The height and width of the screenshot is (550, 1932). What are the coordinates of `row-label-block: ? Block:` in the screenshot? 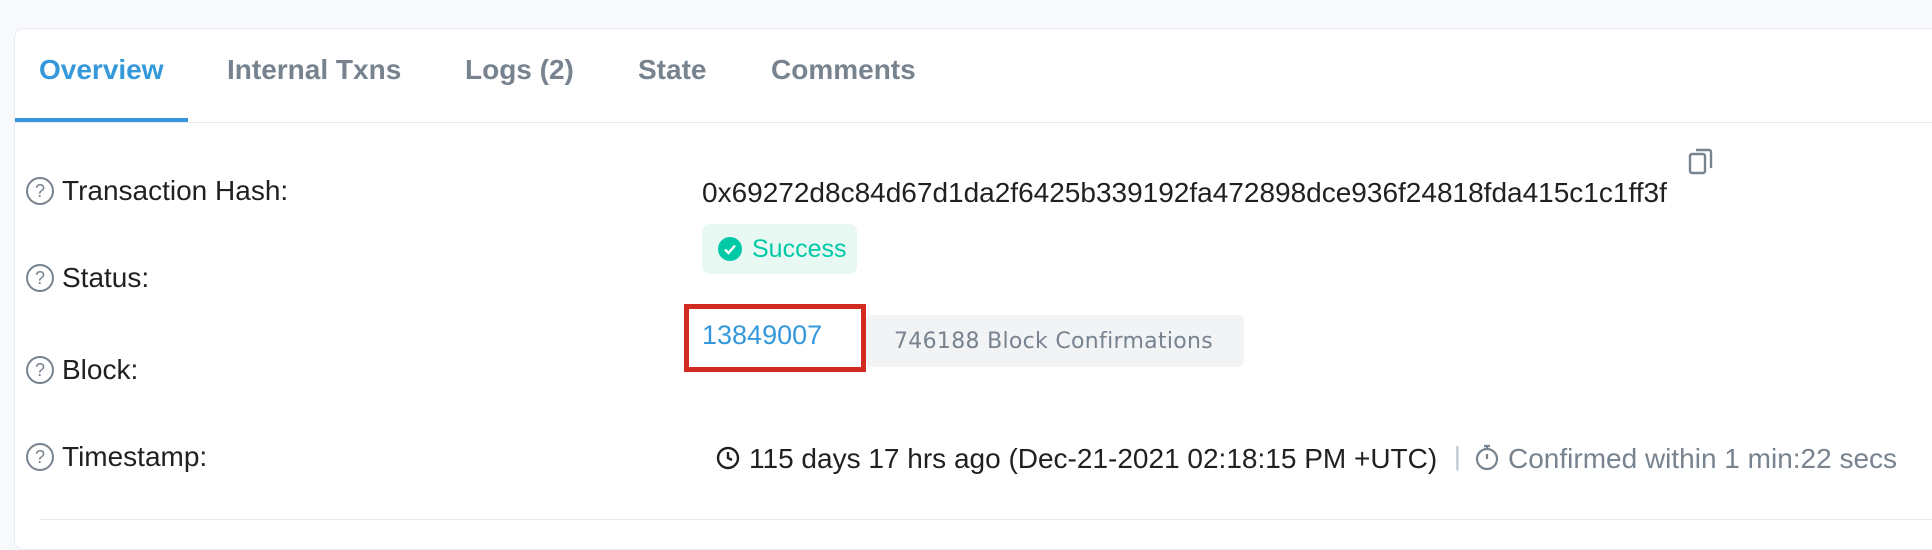 It's located at (82, 370).